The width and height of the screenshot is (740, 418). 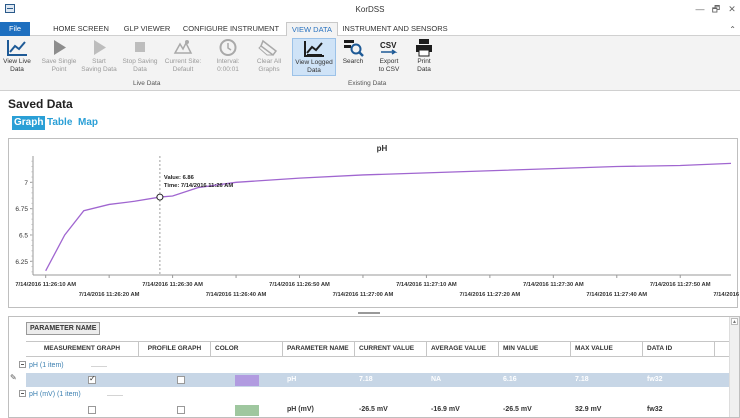 I want to click on search-button: Search, so click(x=353, y=57).